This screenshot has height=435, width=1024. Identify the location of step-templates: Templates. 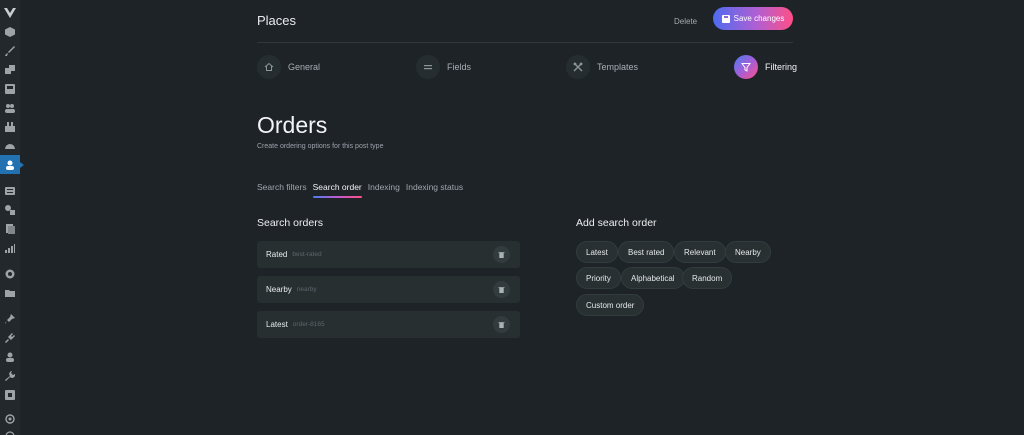
(602, 66).